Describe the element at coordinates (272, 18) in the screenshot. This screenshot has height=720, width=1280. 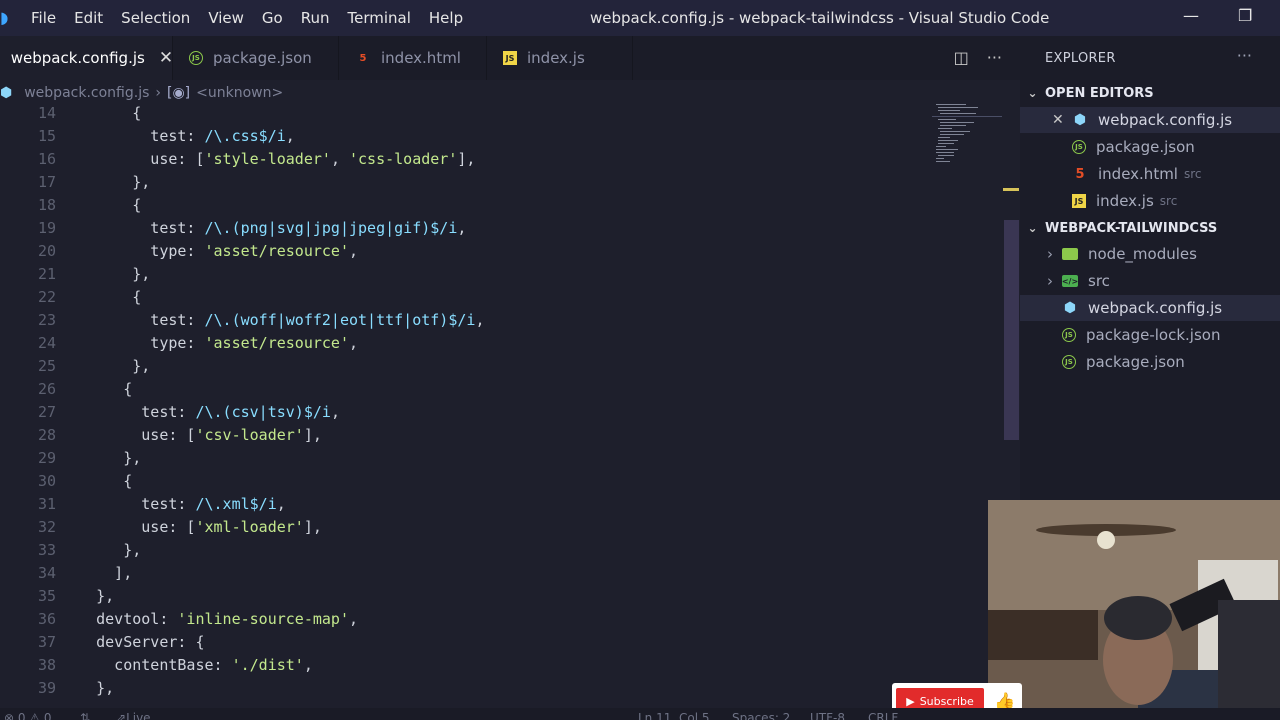
I see `menu-go: Go` at that location.